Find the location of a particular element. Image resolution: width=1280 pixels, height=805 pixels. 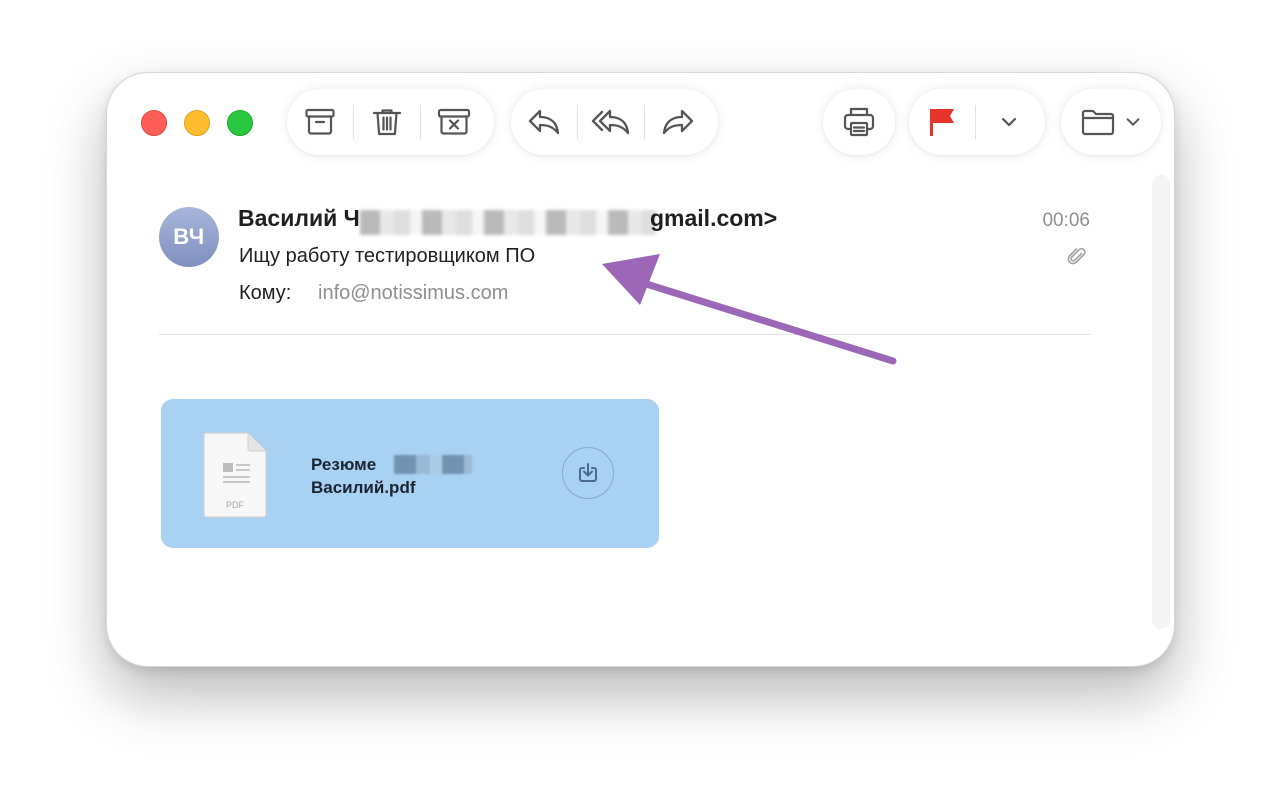

flag-icon is located at coordinates (942, 122).